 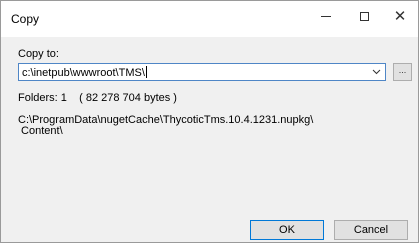 I want to click on cancel-button: Cancel, so click(x=371, y=230).